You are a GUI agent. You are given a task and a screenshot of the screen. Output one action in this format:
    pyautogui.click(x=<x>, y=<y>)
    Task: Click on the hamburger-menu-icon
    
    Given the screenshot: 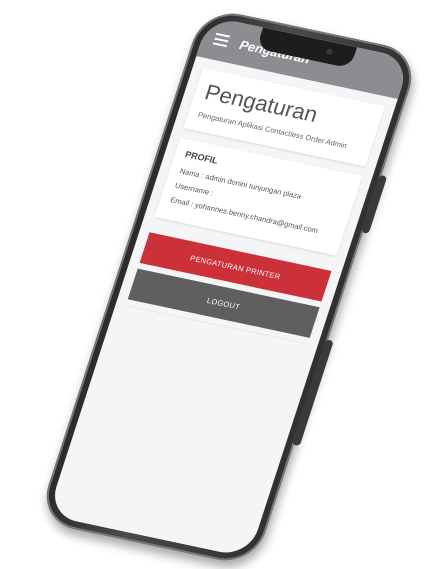 What is the action you would take?
    pyautogui.click(x=221, y=40)
    